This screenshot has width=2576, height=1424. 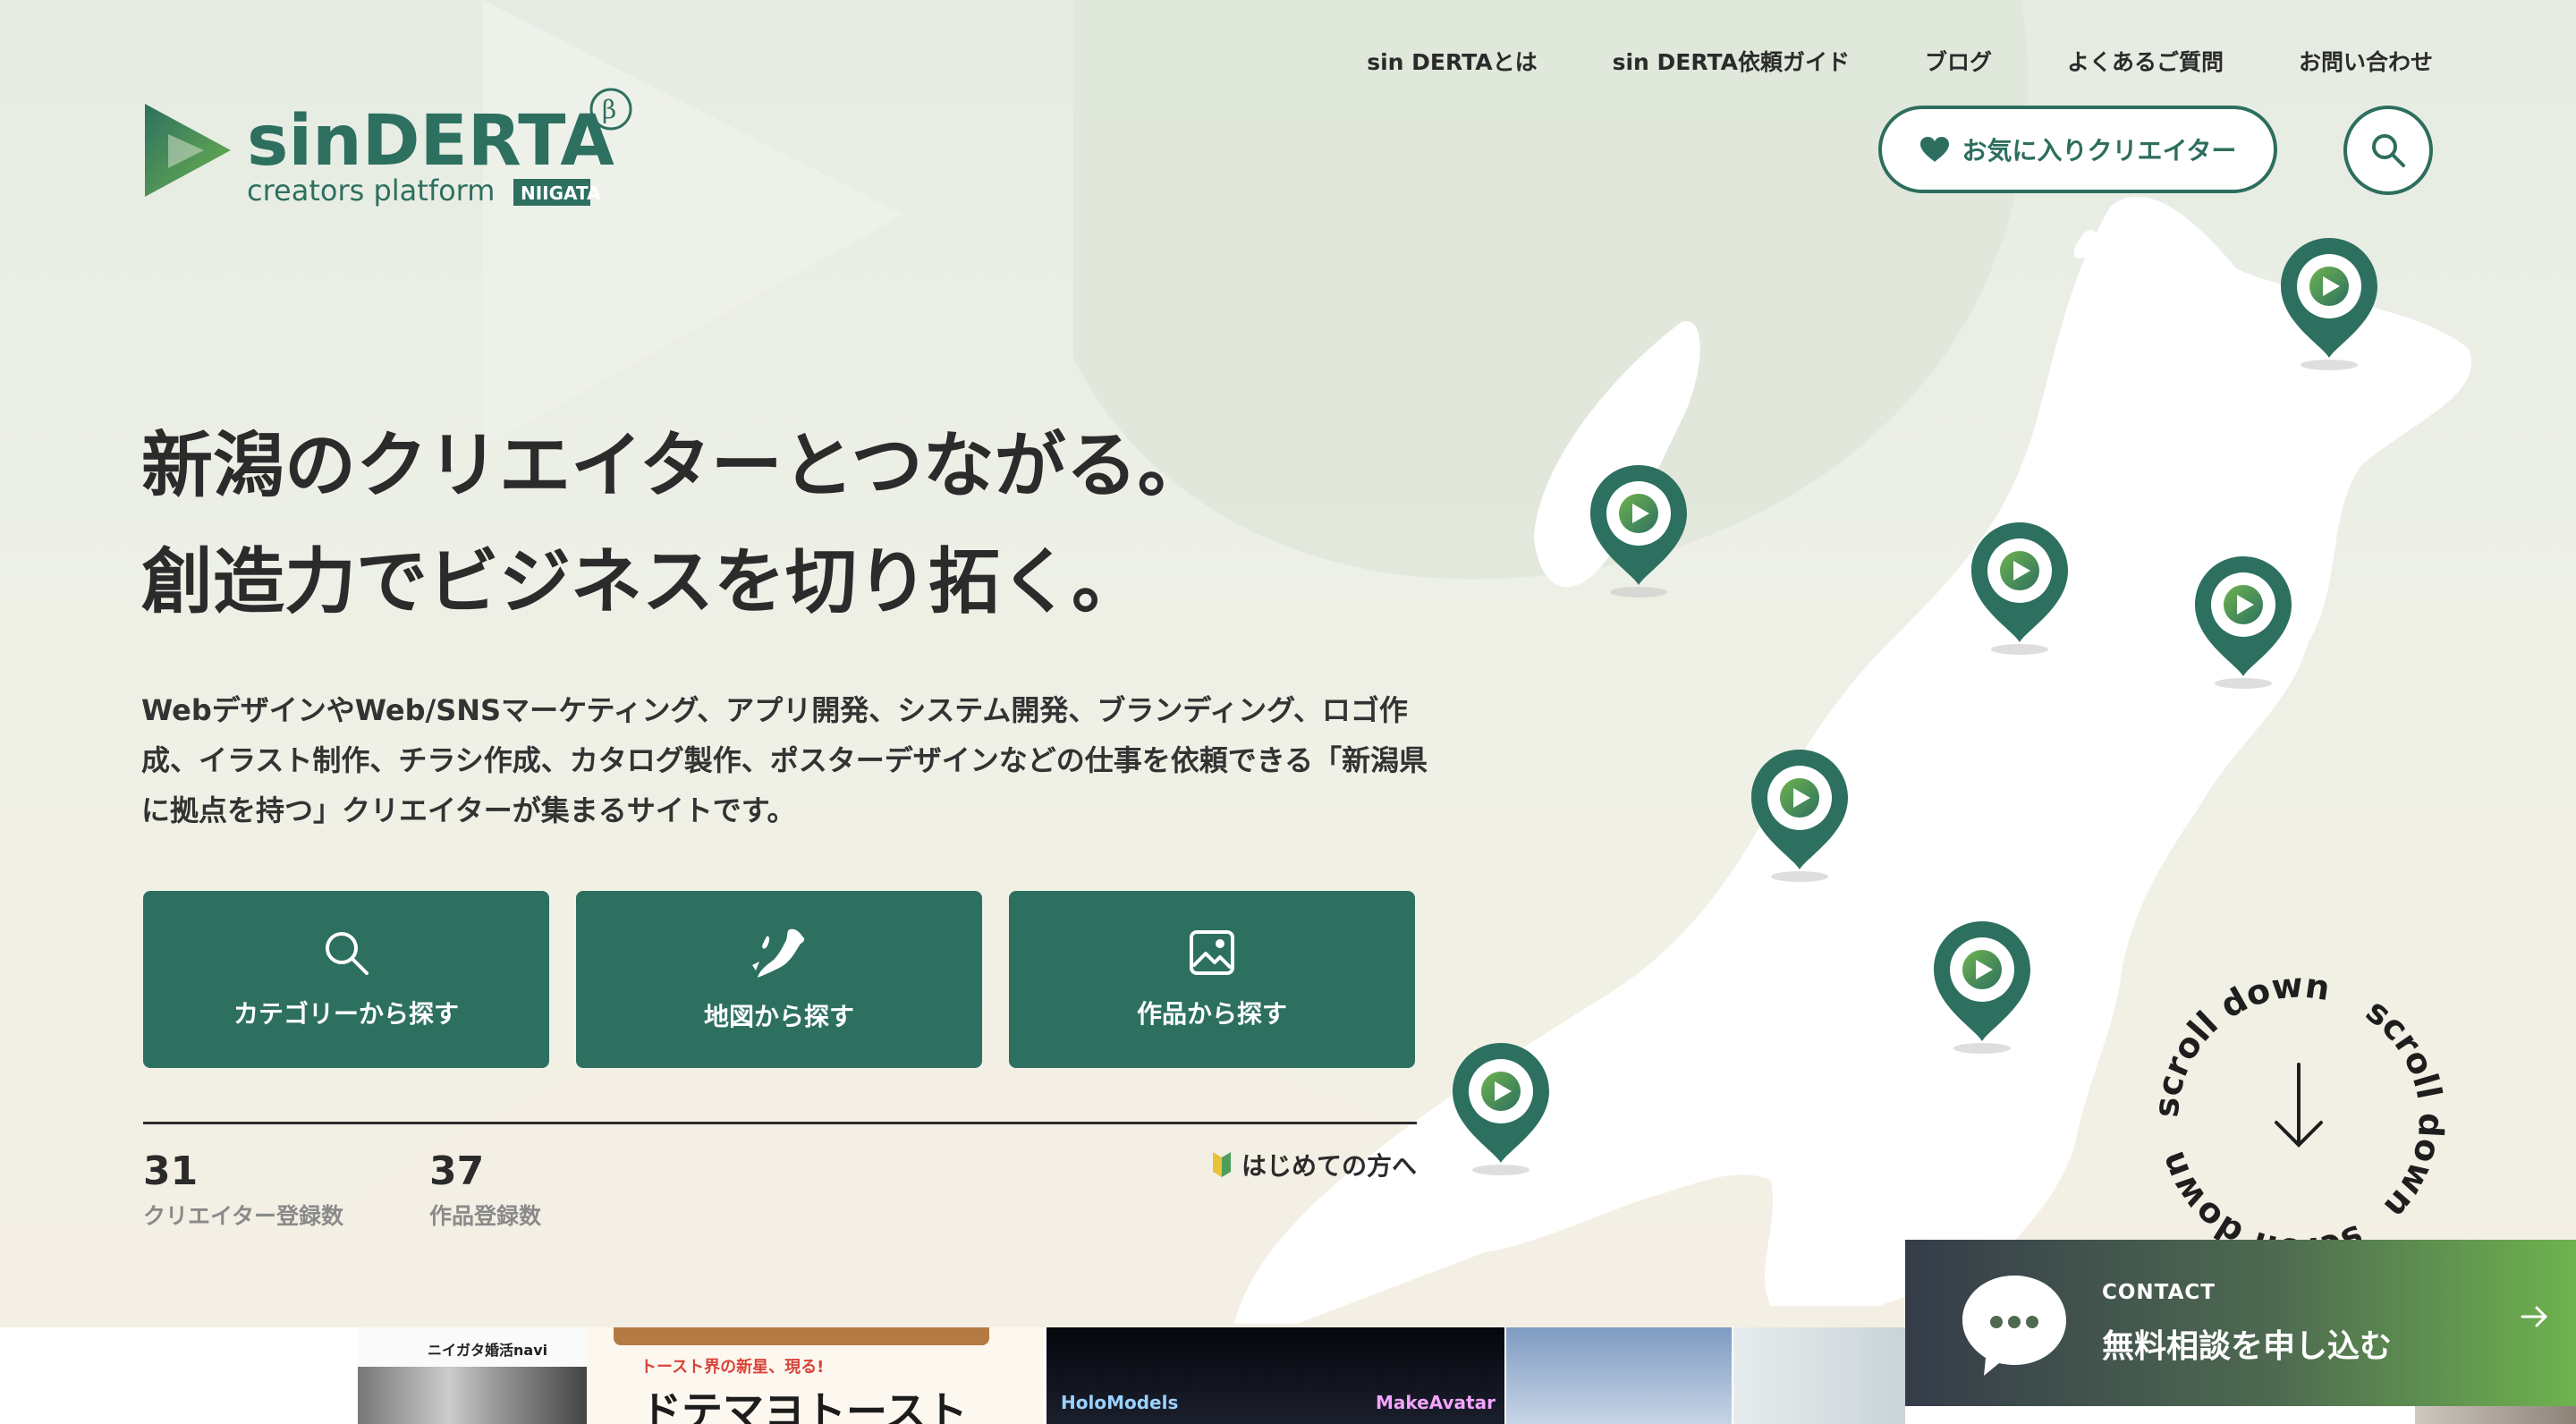 I want to click on scroll-text-2: scroll down, so click(x=2405, y=1108).